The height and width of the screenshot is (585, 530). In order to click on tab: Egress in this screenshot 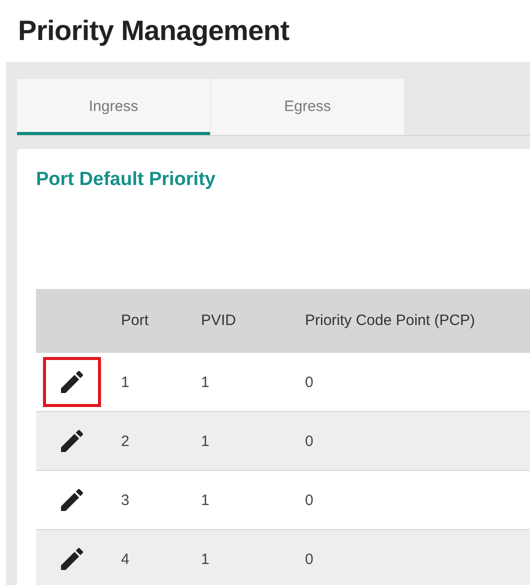, I will do `click(307, 107)`.